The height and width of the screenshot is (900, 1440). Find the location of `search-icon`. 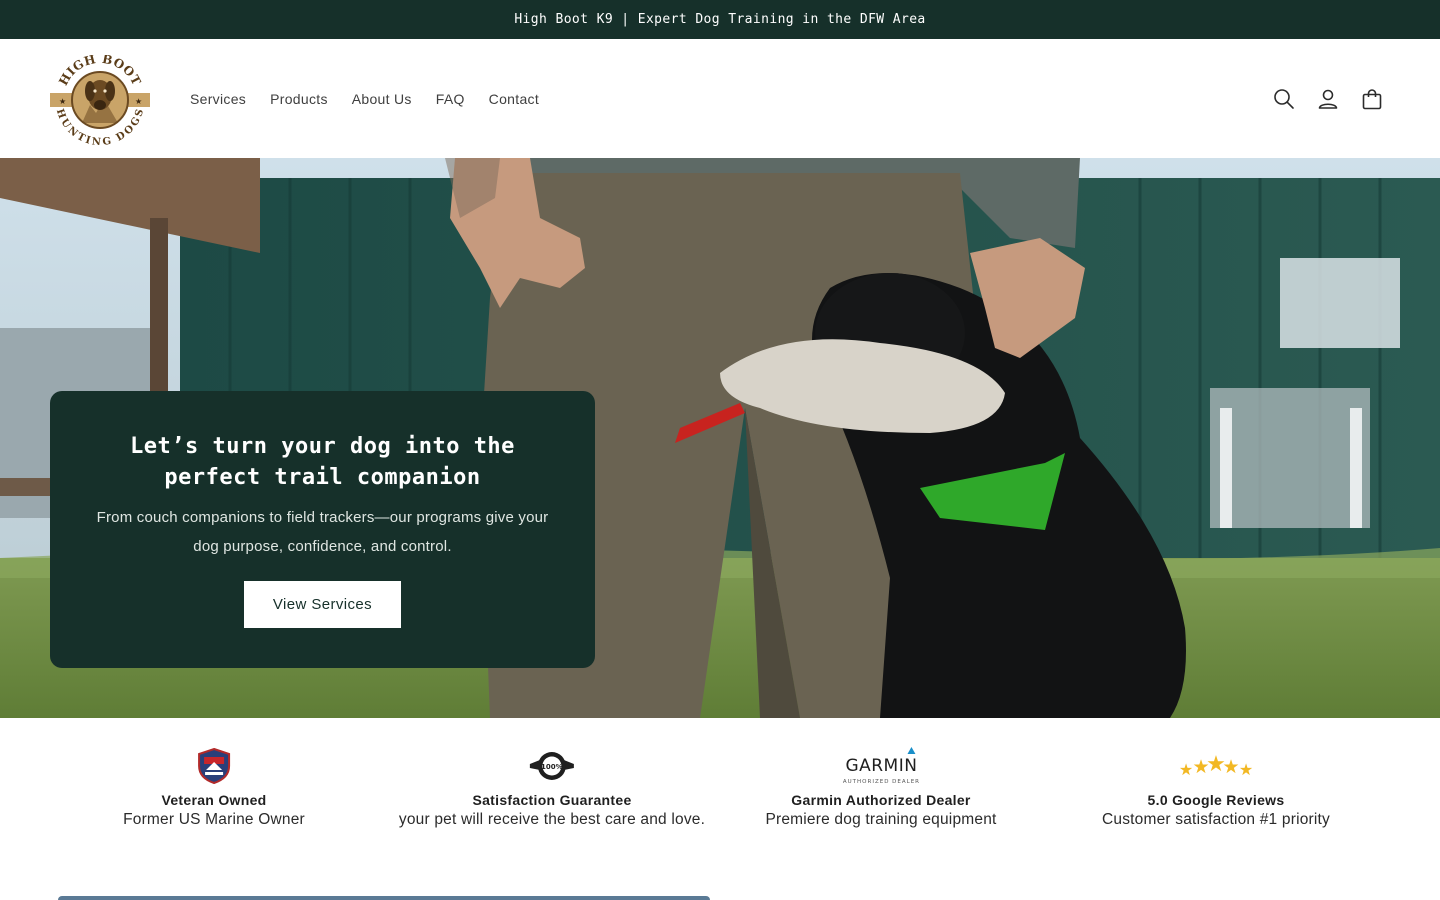

search-icon is located at coordinates (1284, 99).